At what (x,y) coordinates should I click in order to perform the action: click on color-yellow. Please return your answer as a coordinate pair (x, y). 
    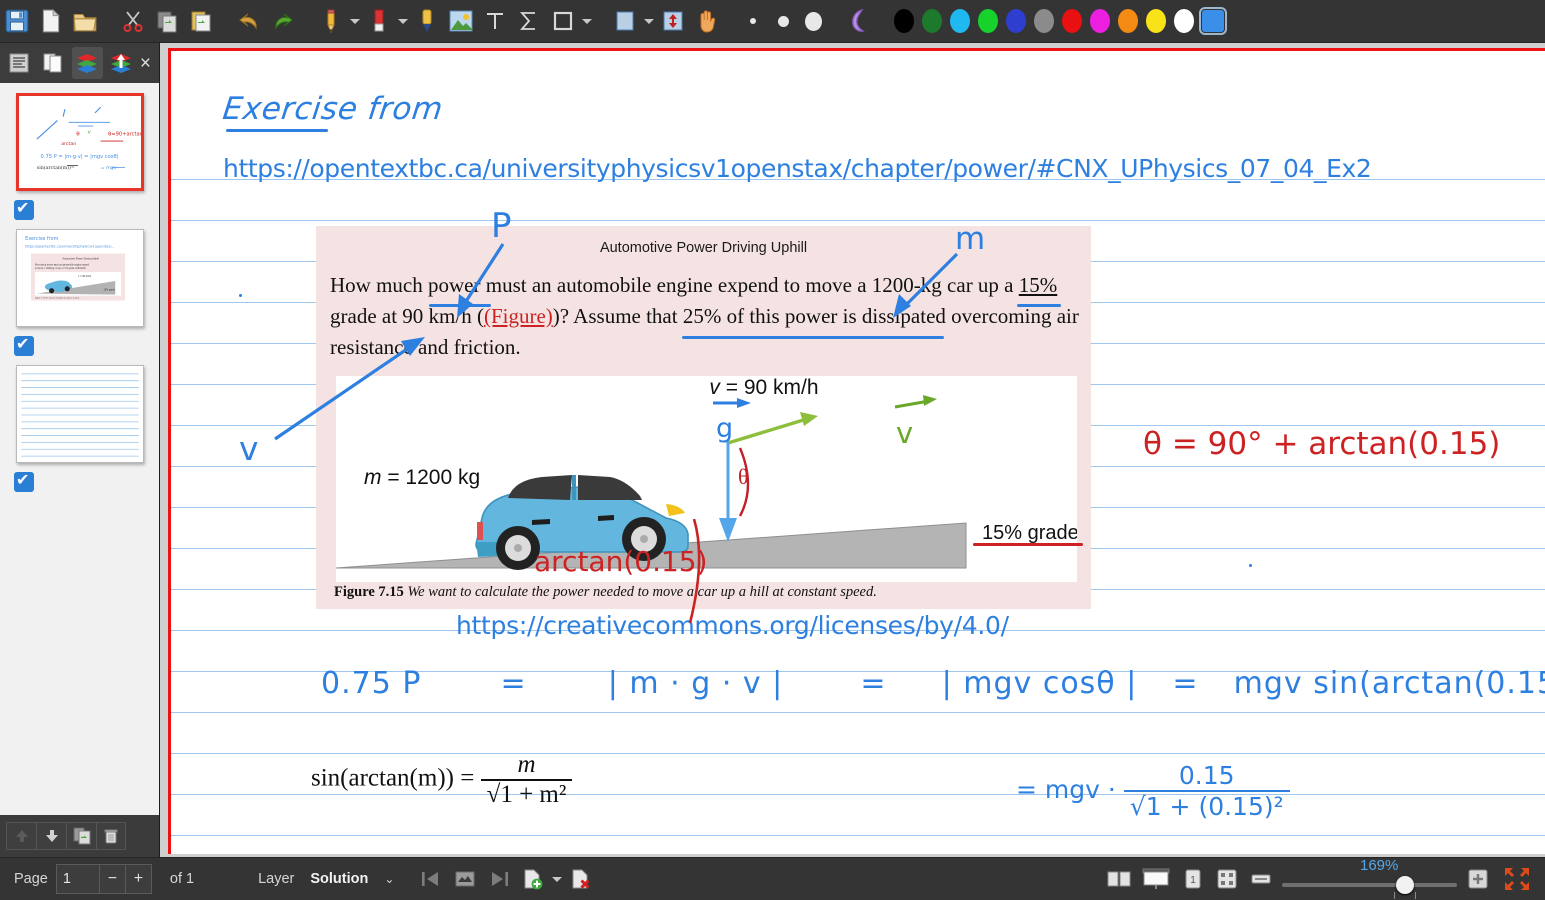
    Looking at the image, I should click on (1156, 21).